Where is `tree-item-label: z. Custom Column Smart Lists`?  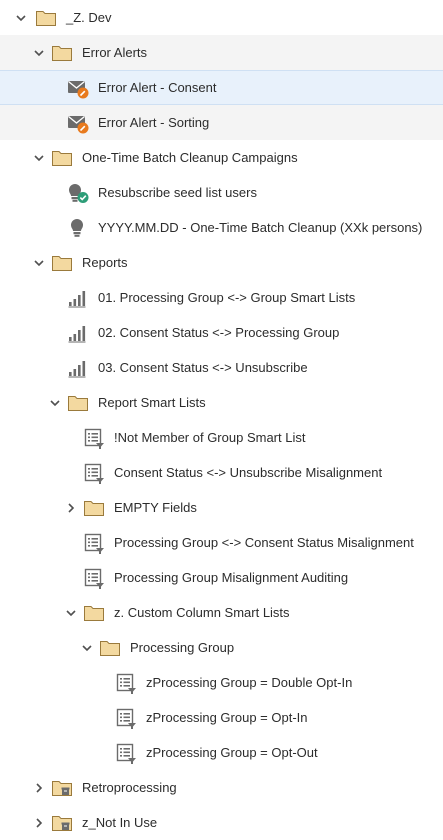
tree-item-label: z. Custom Column Smart Lists is located at coordinates (202, 612).